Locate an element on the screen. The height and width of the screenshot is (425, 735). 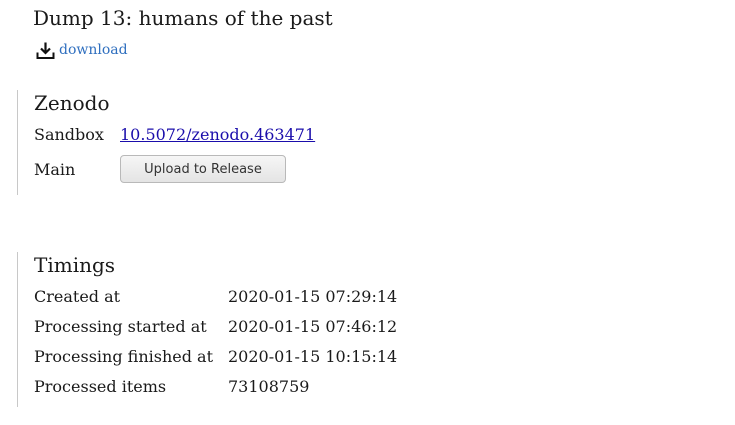
timing-label-processing-finished: Processing finished at is located at coordinates (124, 356).